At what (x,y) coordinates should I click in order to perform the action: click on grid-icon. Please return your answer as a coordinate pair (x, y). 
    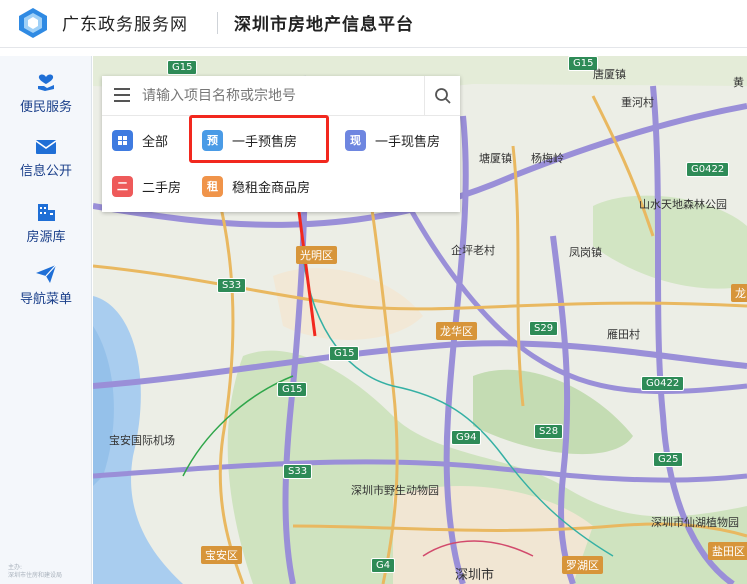
    Looking at the image, I should click on (122, 140).